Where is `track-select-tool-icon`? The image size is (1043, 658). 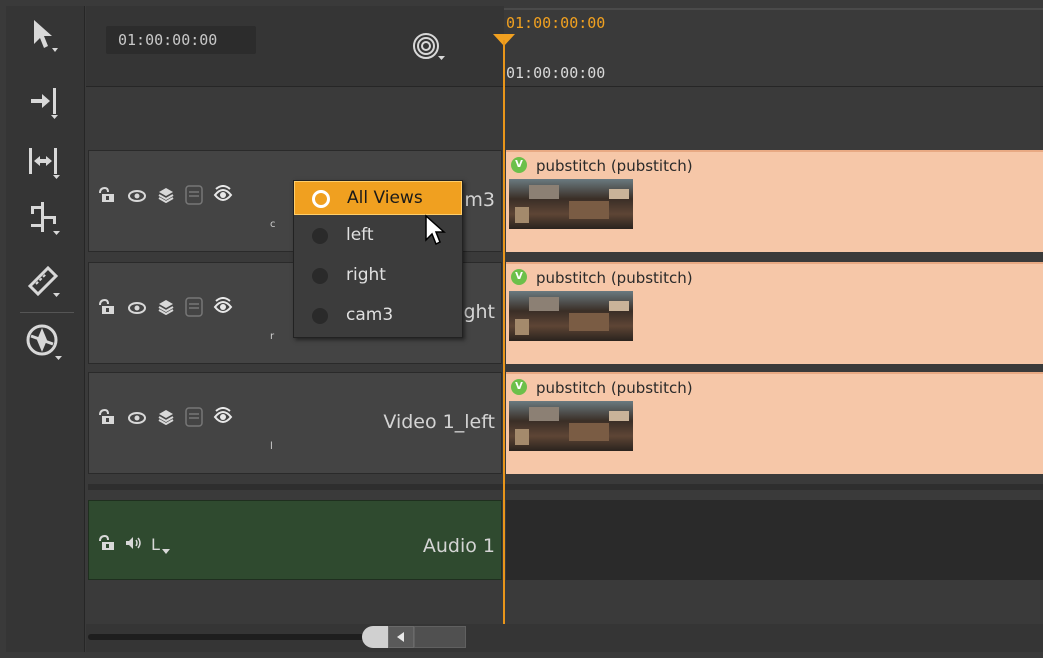
track-select-tool-icon is located at coordinates (44, 102).